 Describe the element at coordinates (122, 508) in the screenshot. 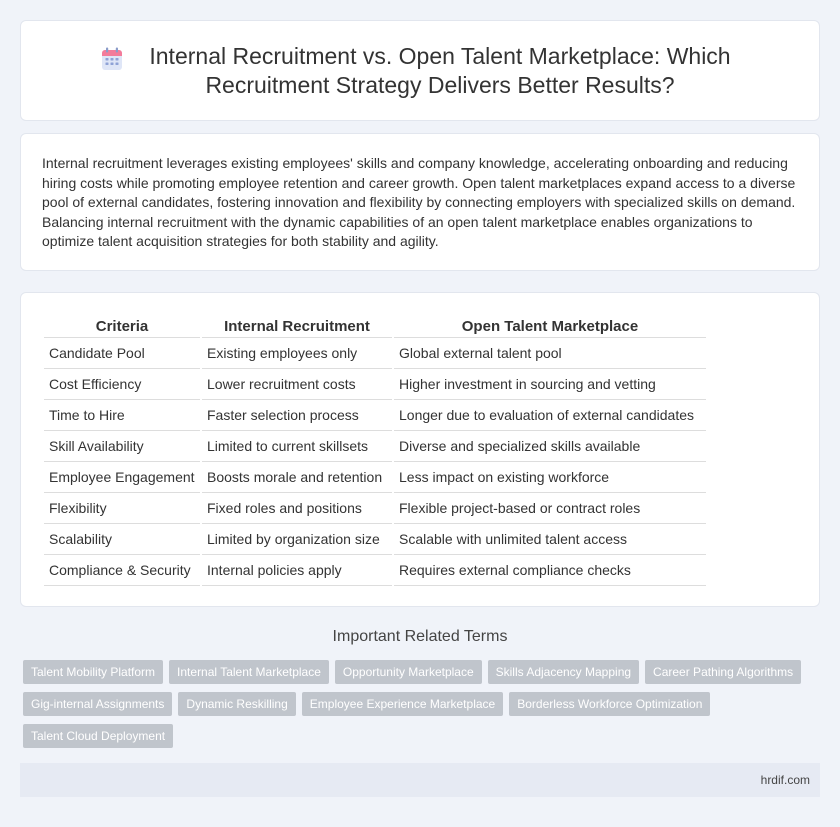

I see `cell-criteria: Flexibility` at that location.